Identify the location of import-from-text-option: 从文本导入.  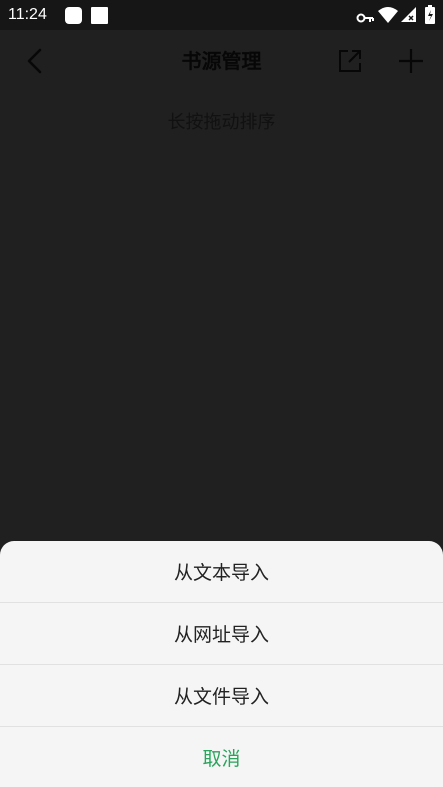
(221, 572).